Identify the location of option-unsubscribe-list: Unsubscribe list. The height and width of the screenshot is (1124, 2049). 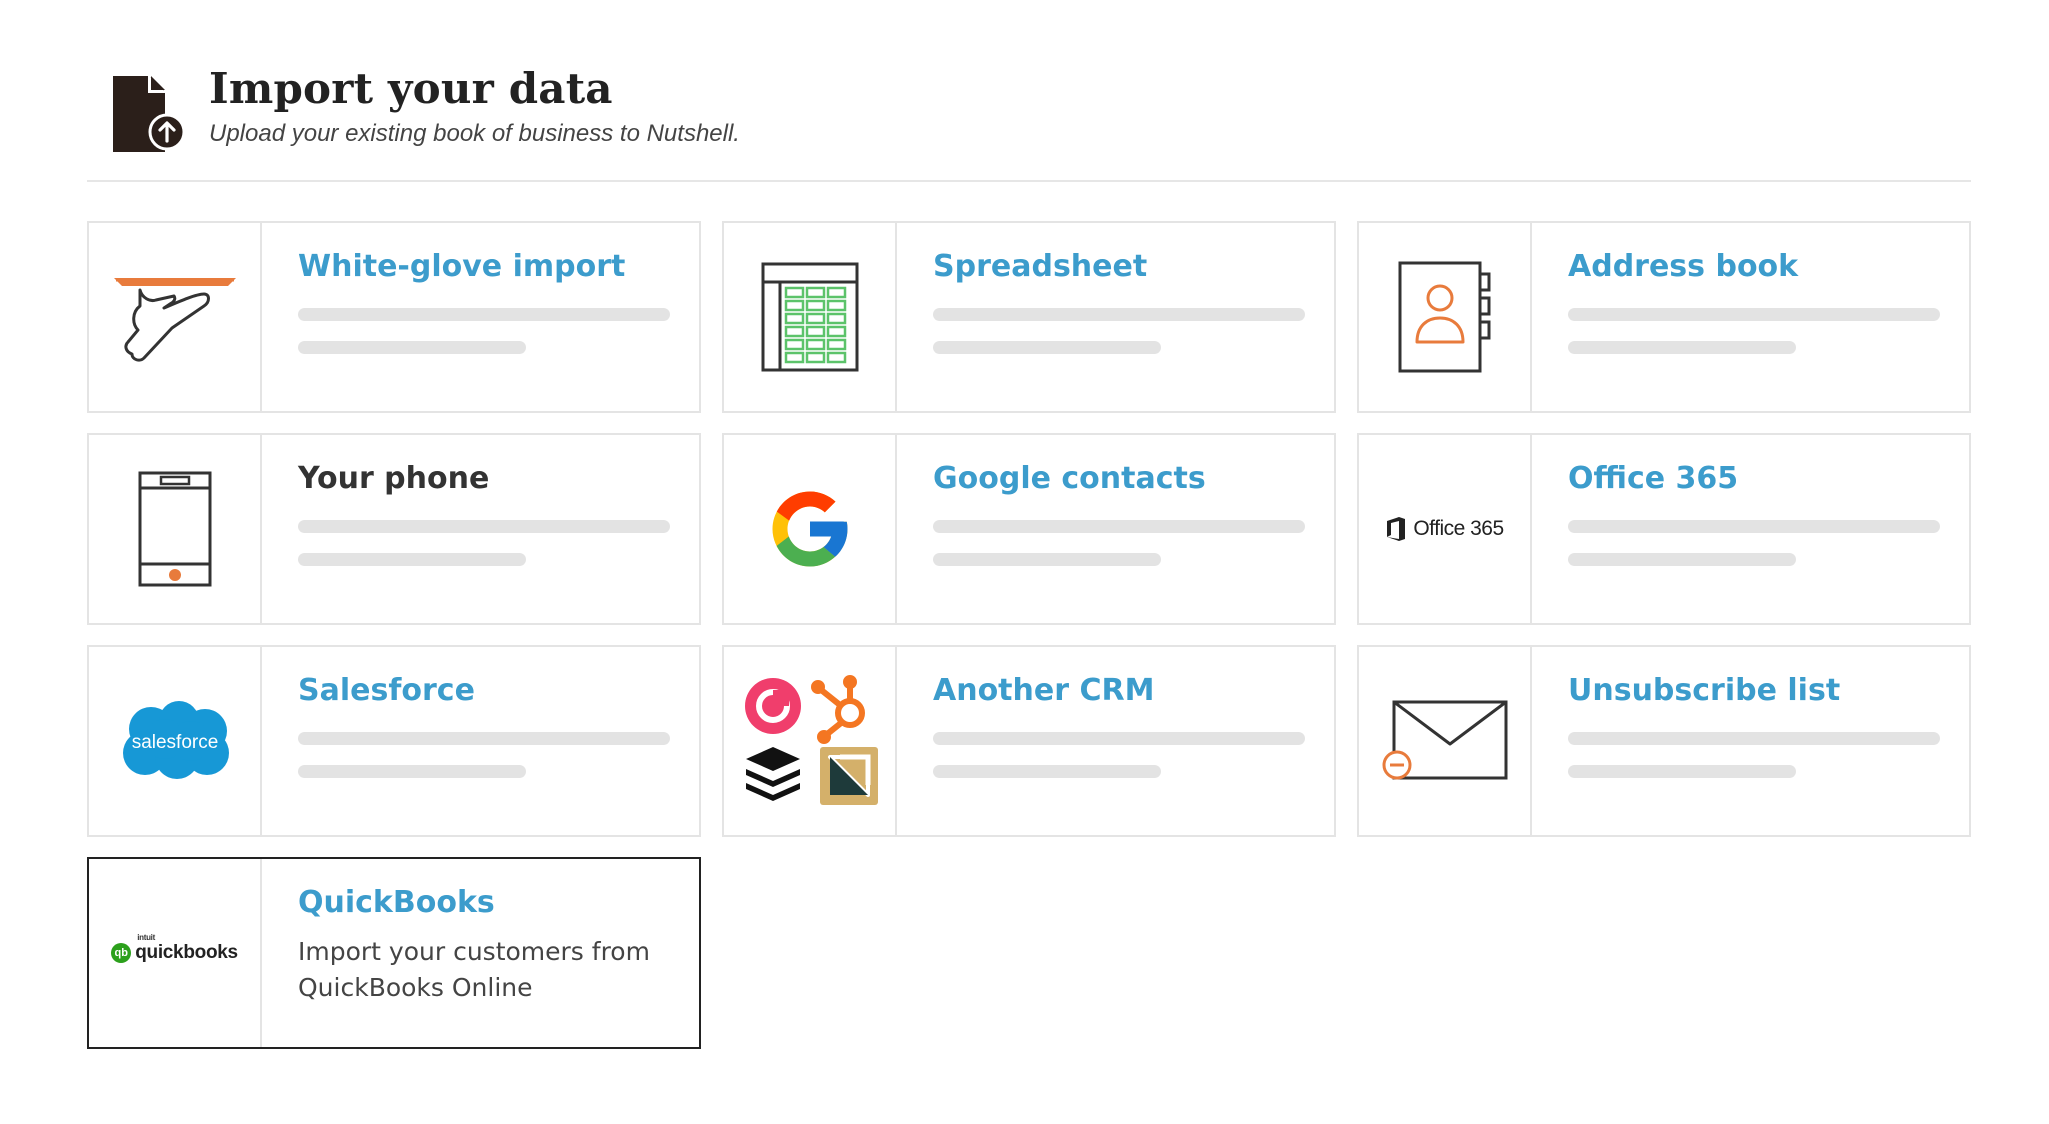
(1664, 741).